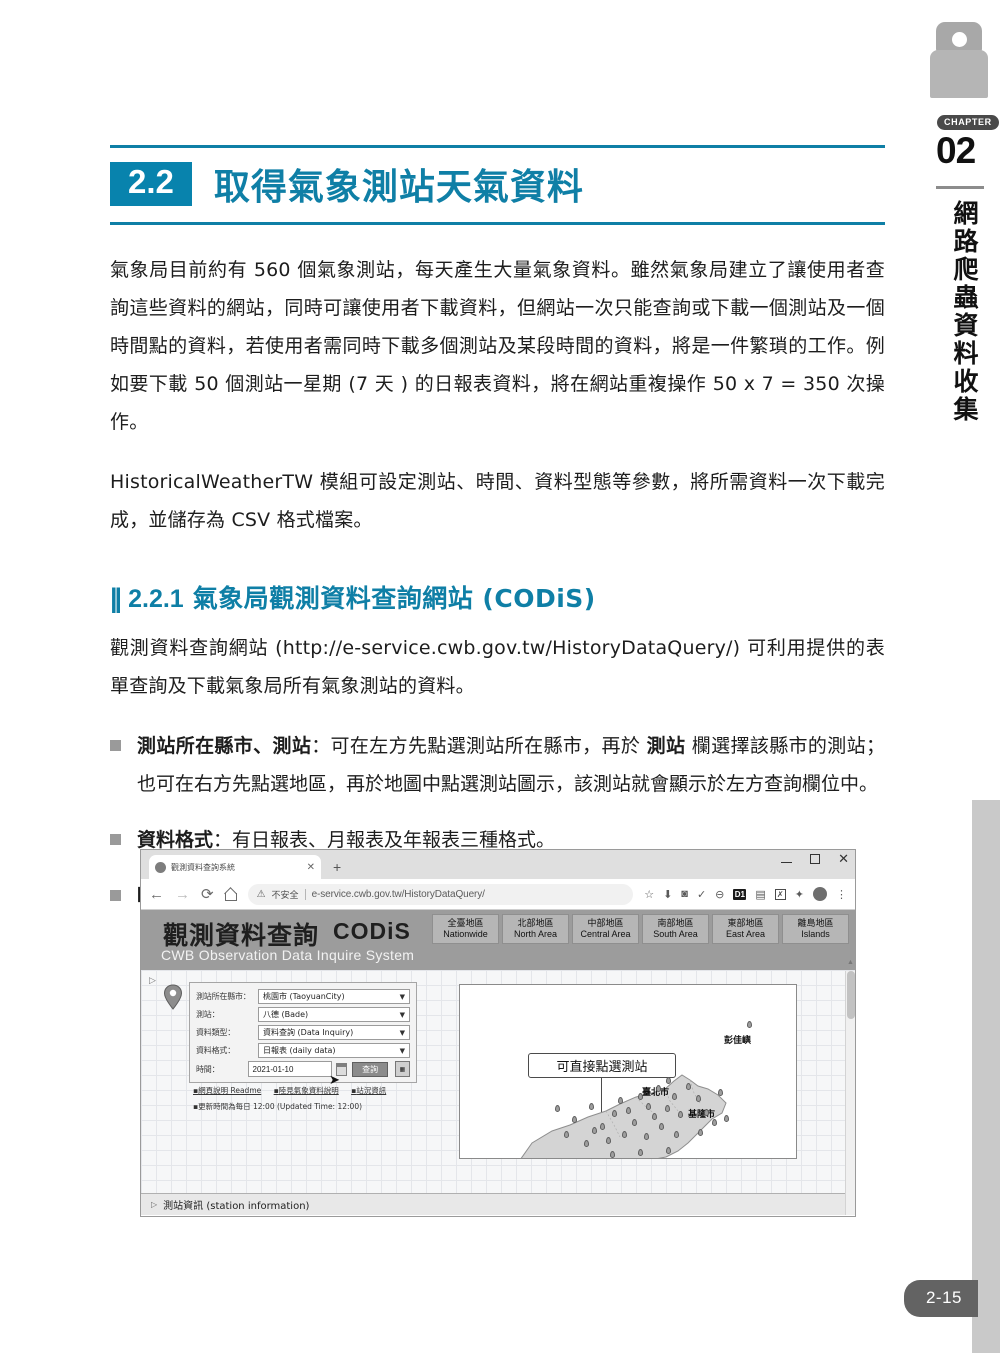 The image size is (1000, 1353). What do you see at coordinates (290, 1069) in the screenshot?
I see `date-input: 2021-01-10` at bounding box center [290, 1069].